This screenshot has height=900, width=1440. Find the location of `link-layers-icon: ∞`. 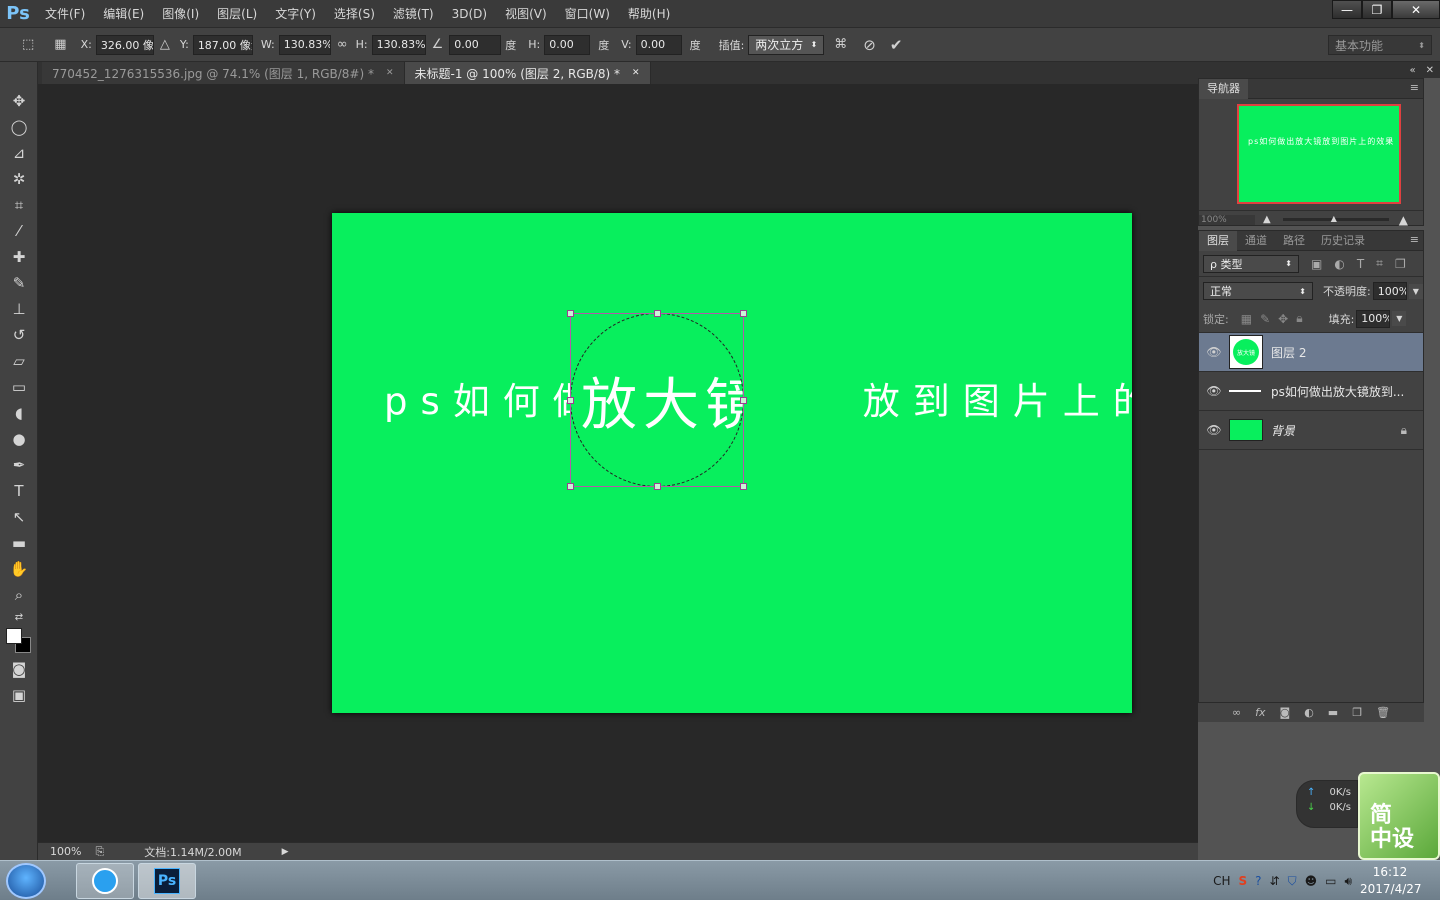

link-layers-icon: ∞ is located at coordinates (1236, 712).